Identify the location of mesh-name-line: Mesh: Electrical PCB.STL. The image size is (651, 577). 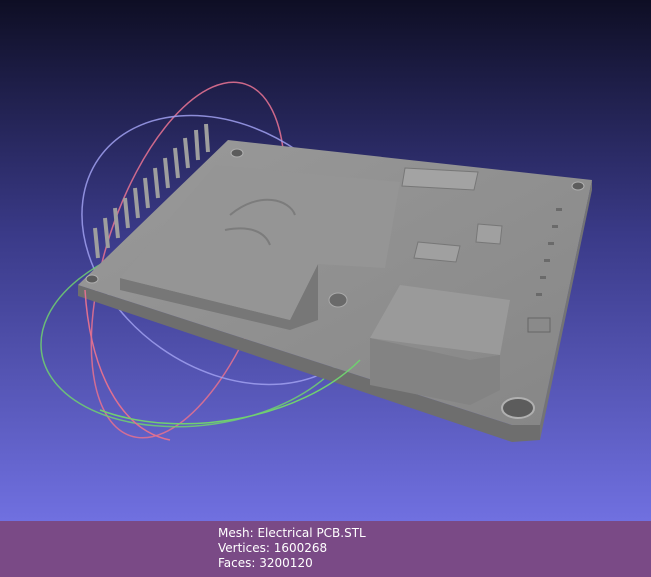
(292, 533).